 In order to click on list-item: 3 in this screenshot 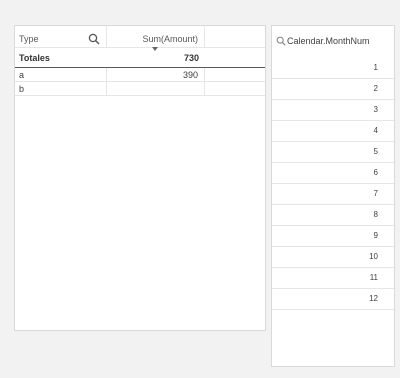, I will do `click(333, 110)`.